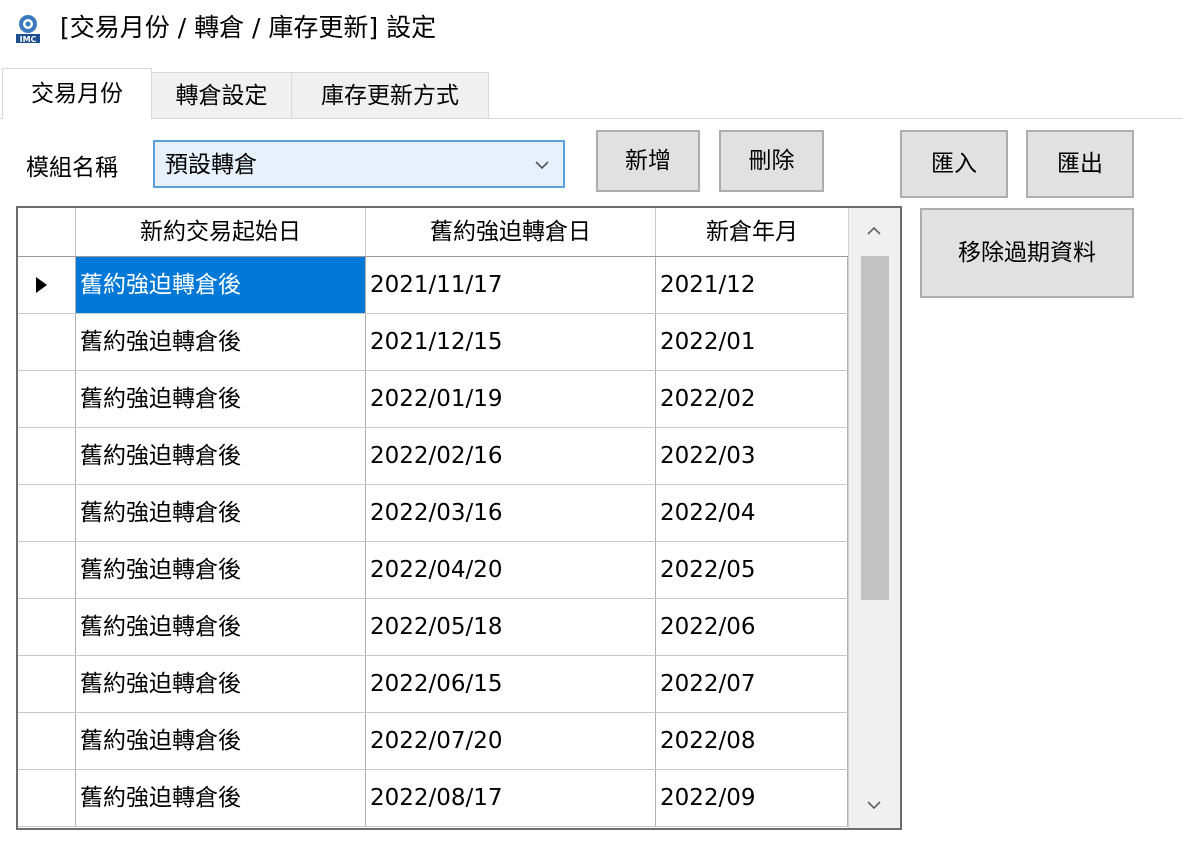 The height and width of the screenshot is (845, 1183). Describe the element at coordinates (511, 456) in the screenshot. I see `table-cell: 2022/02/16` at that location.